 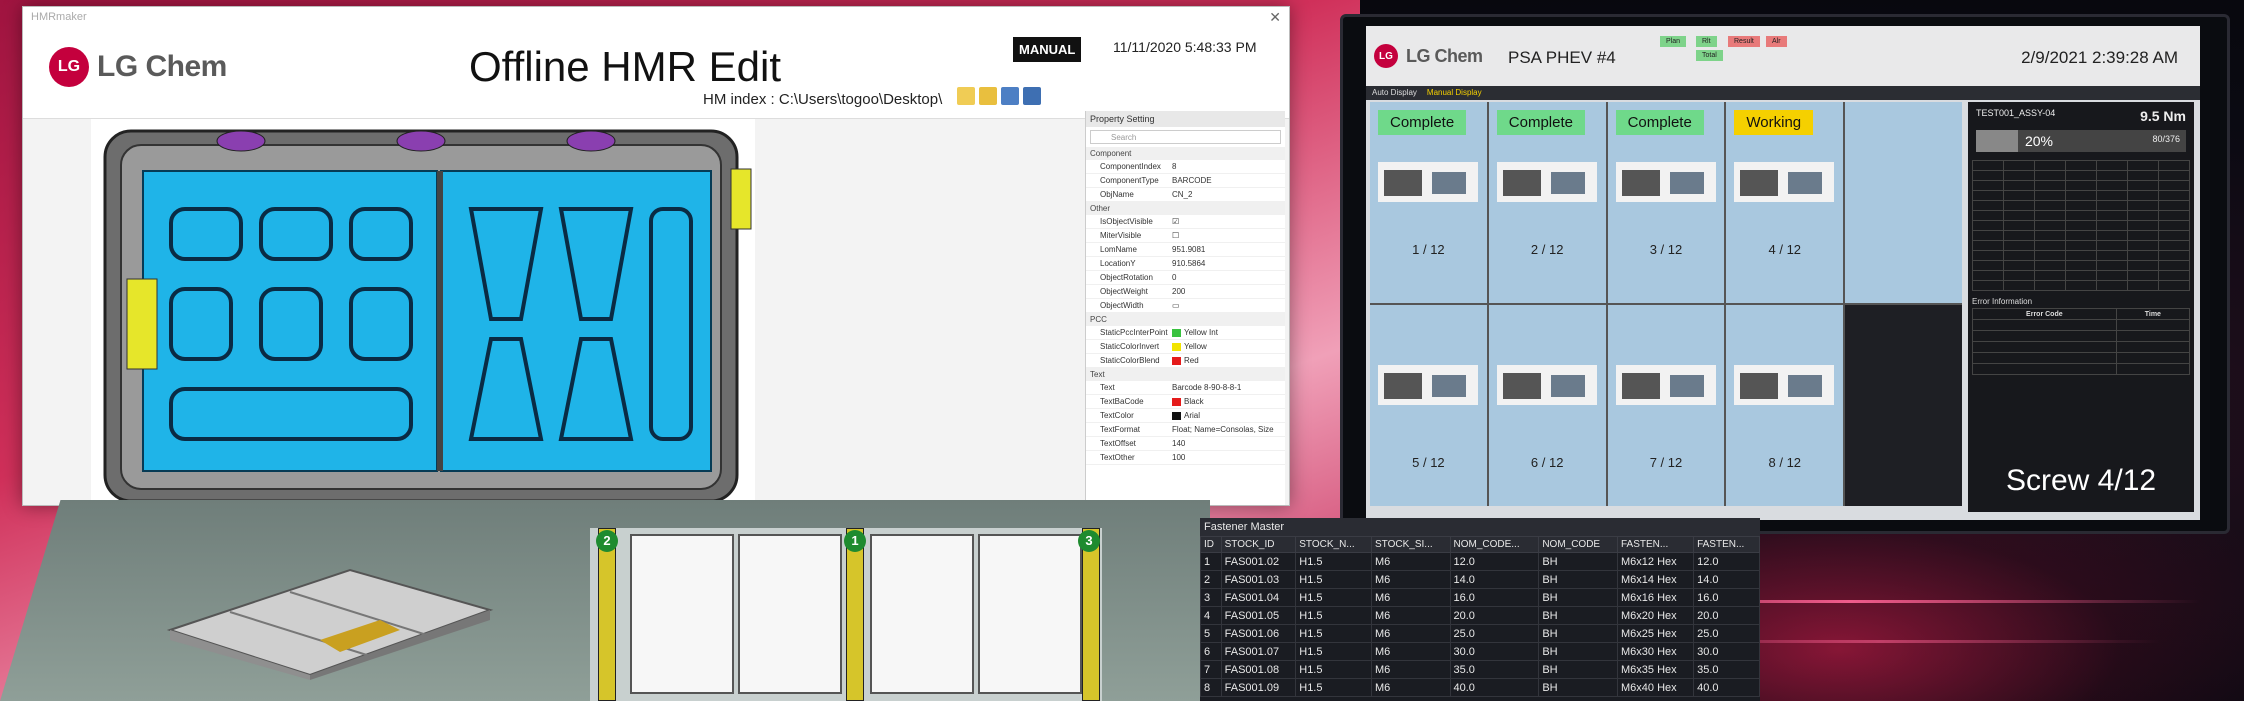 I want to click on position-badge: 3, so click(x=1089, y=541).